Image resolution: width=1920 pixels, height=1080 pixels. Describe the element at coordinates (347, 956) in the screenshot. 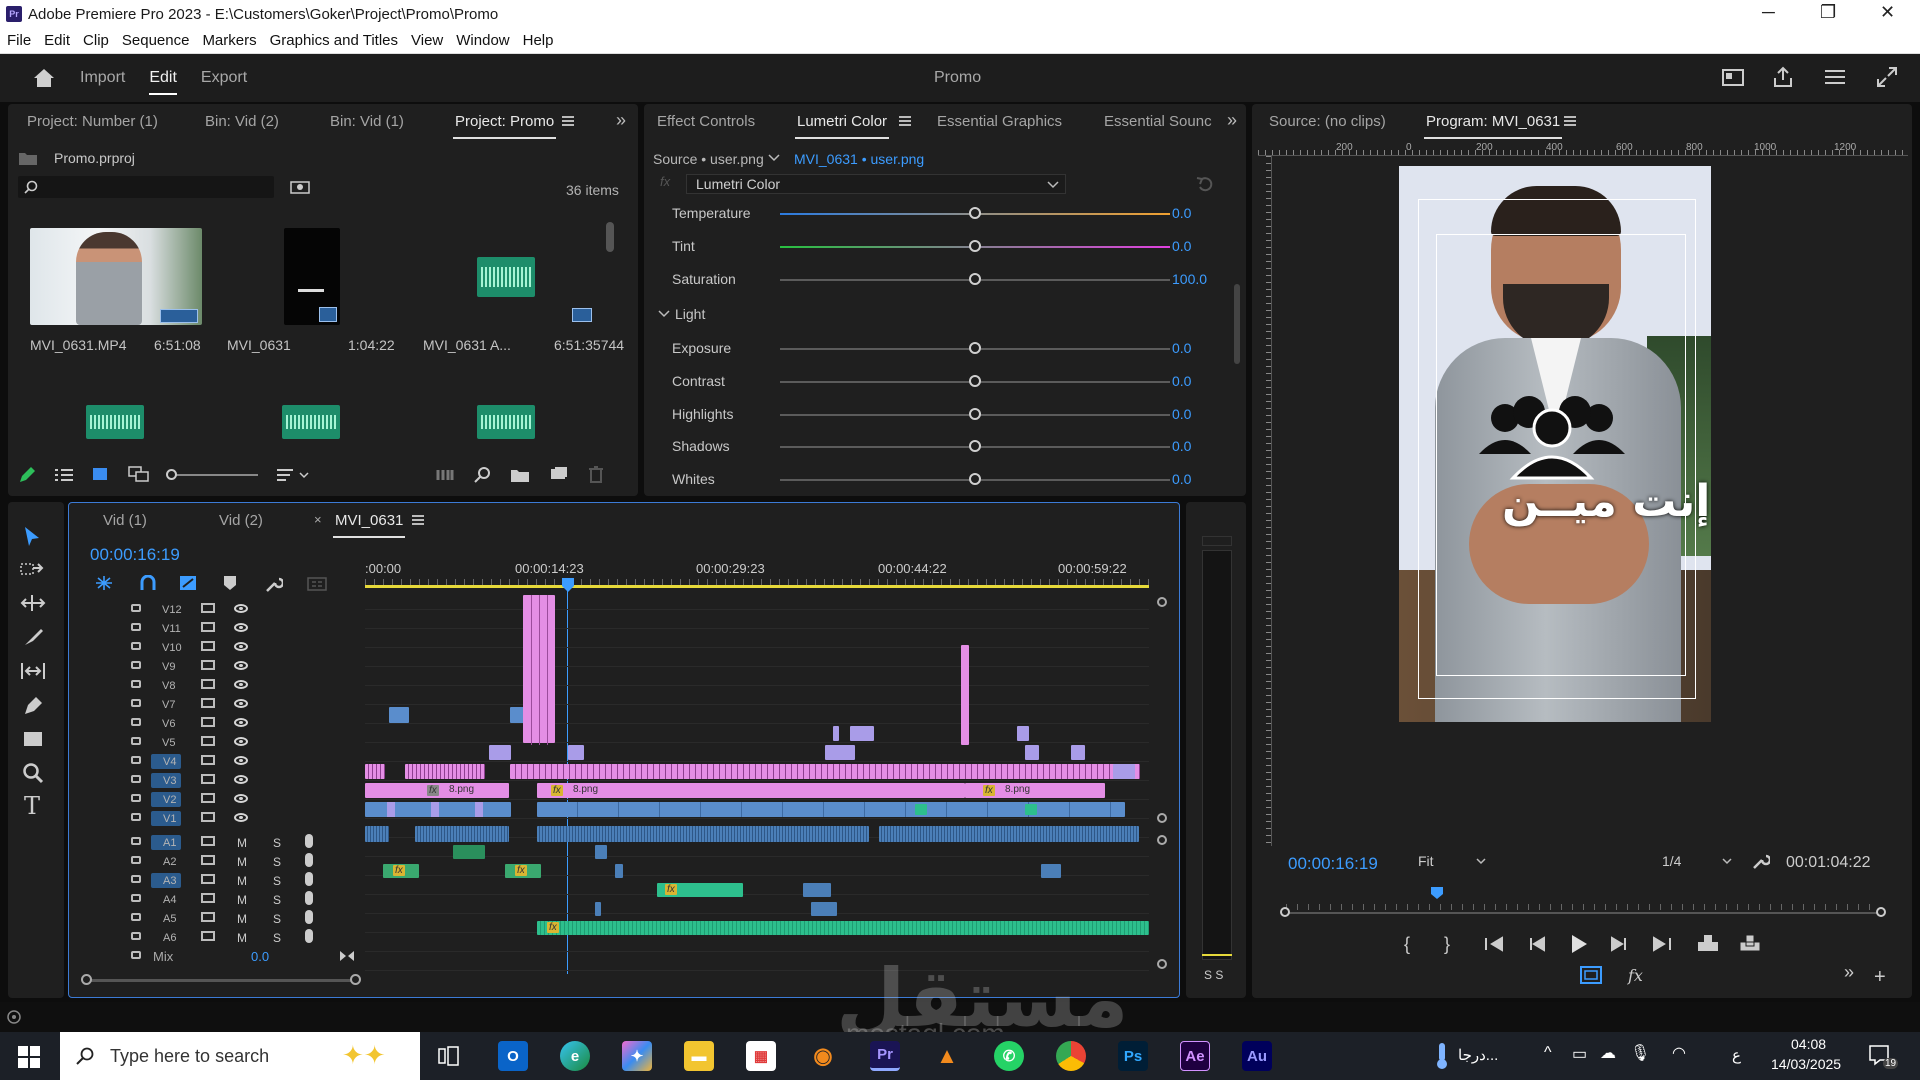

I see `mix-pan-icon` at that location.